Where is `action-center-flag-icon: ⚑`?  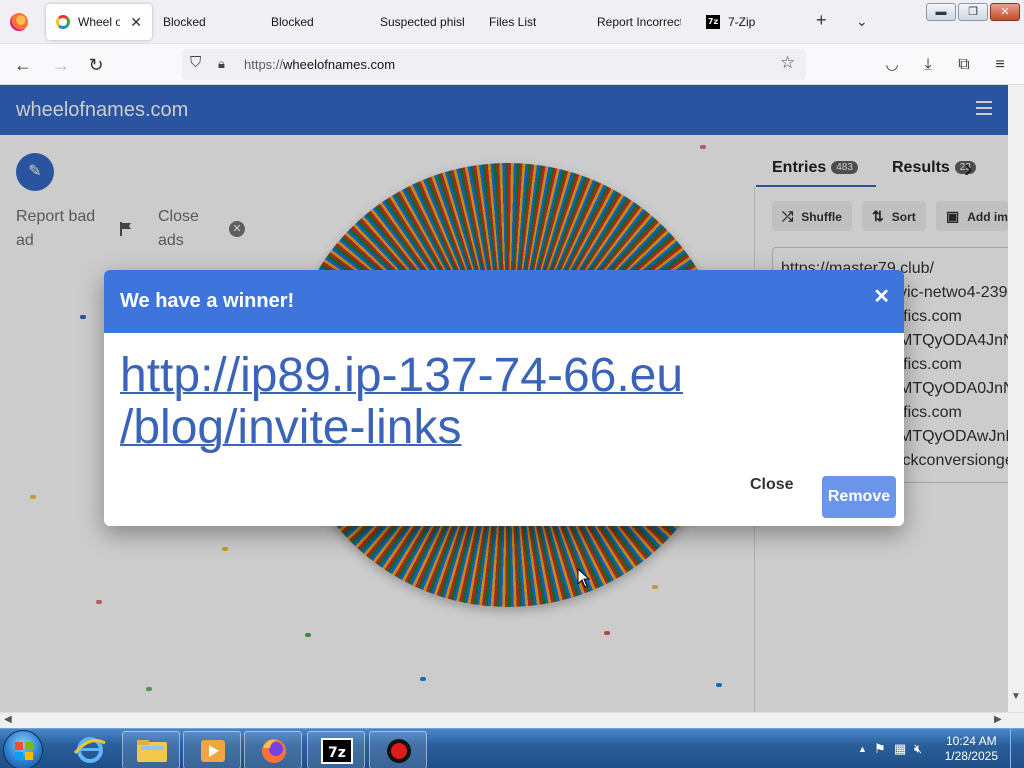 action-center-flag-icon: ⚑ is located at coordinates (880, 749).